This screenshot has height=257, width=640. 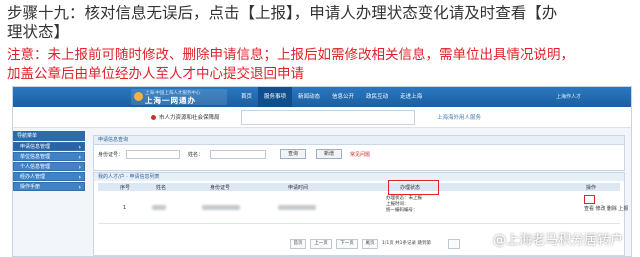 What do you see at coordinates (246, 97) in the screenshot?
I see `nav-item-home: 首页` at bounding box center [246, 97].